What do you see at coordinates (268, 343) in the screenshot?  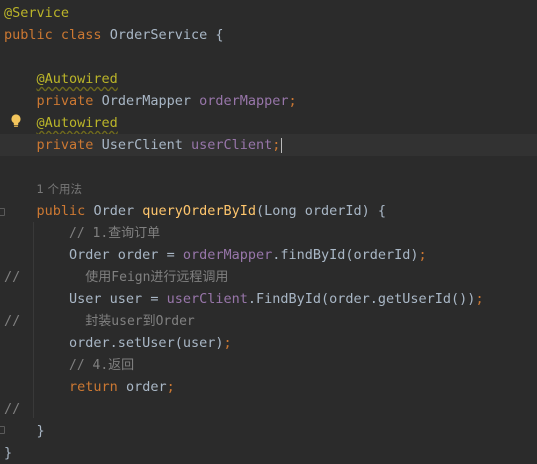 I see `code-line-16: order.setUser(user);` at bounding box center [268, 343].